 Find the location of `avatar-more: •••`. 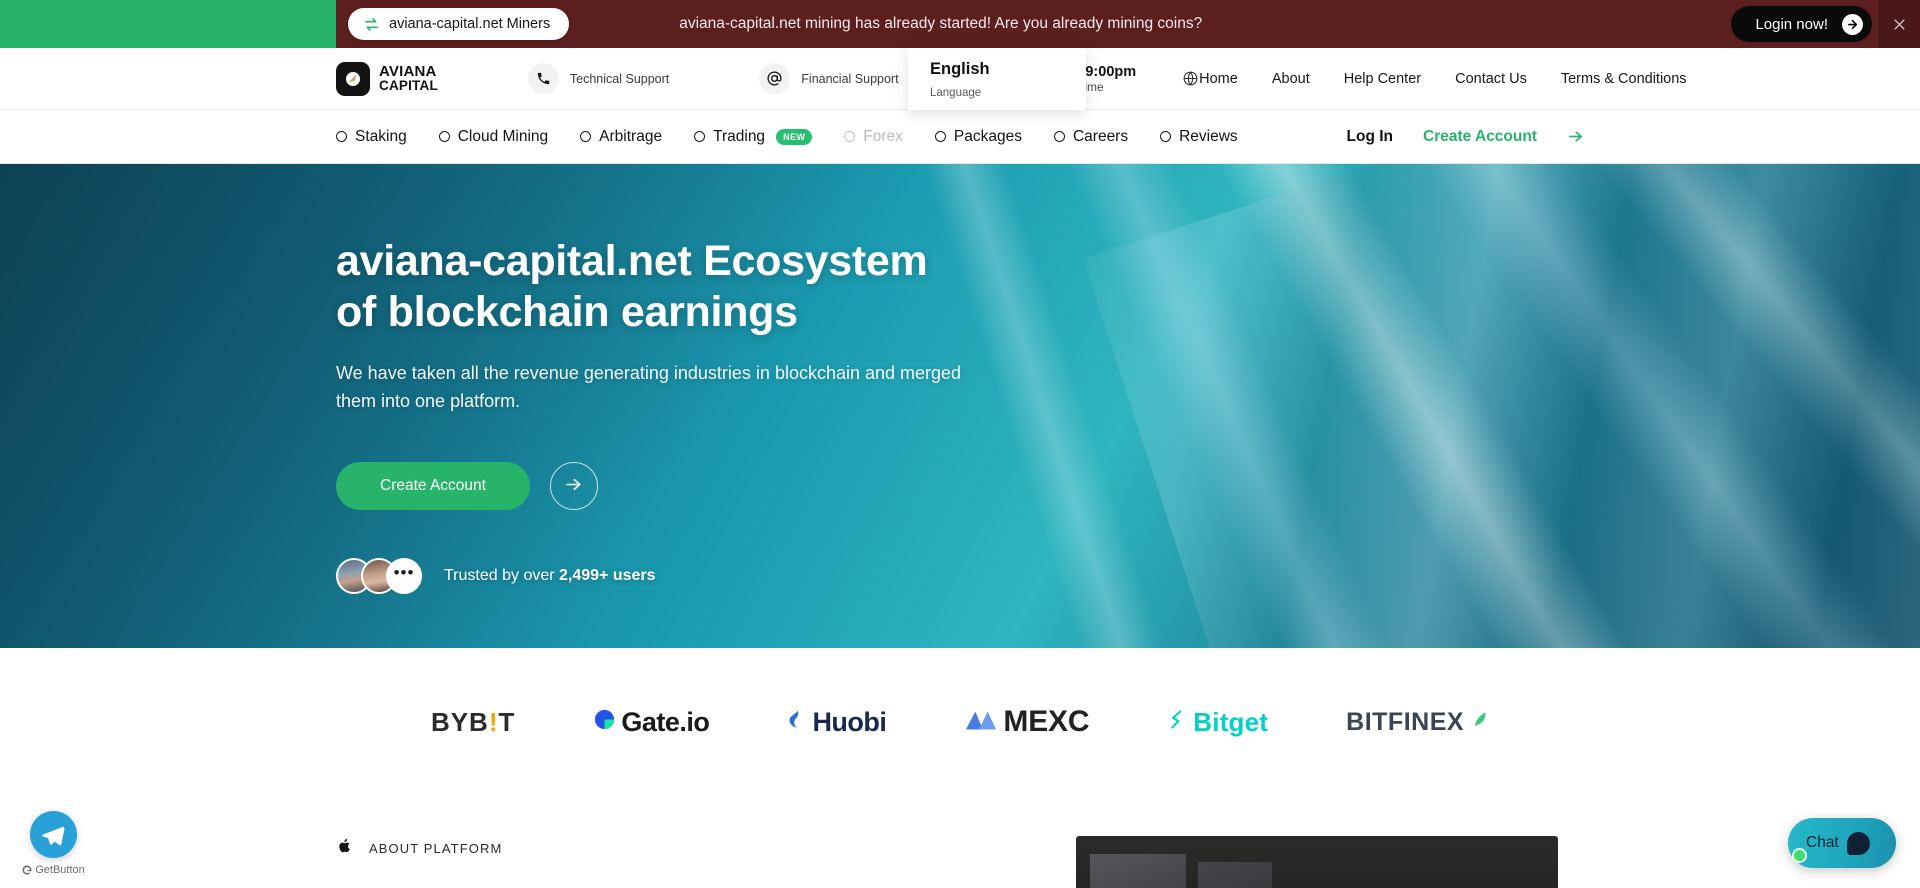

avatar-more: ••• is located at coordinates (404, 576).